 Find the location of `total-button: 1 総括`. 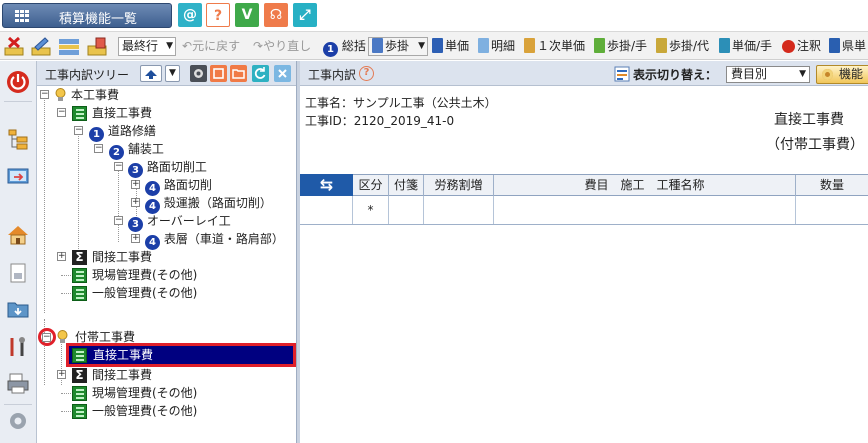

total-button: 1 総括 is located at coordinates (344, 46).